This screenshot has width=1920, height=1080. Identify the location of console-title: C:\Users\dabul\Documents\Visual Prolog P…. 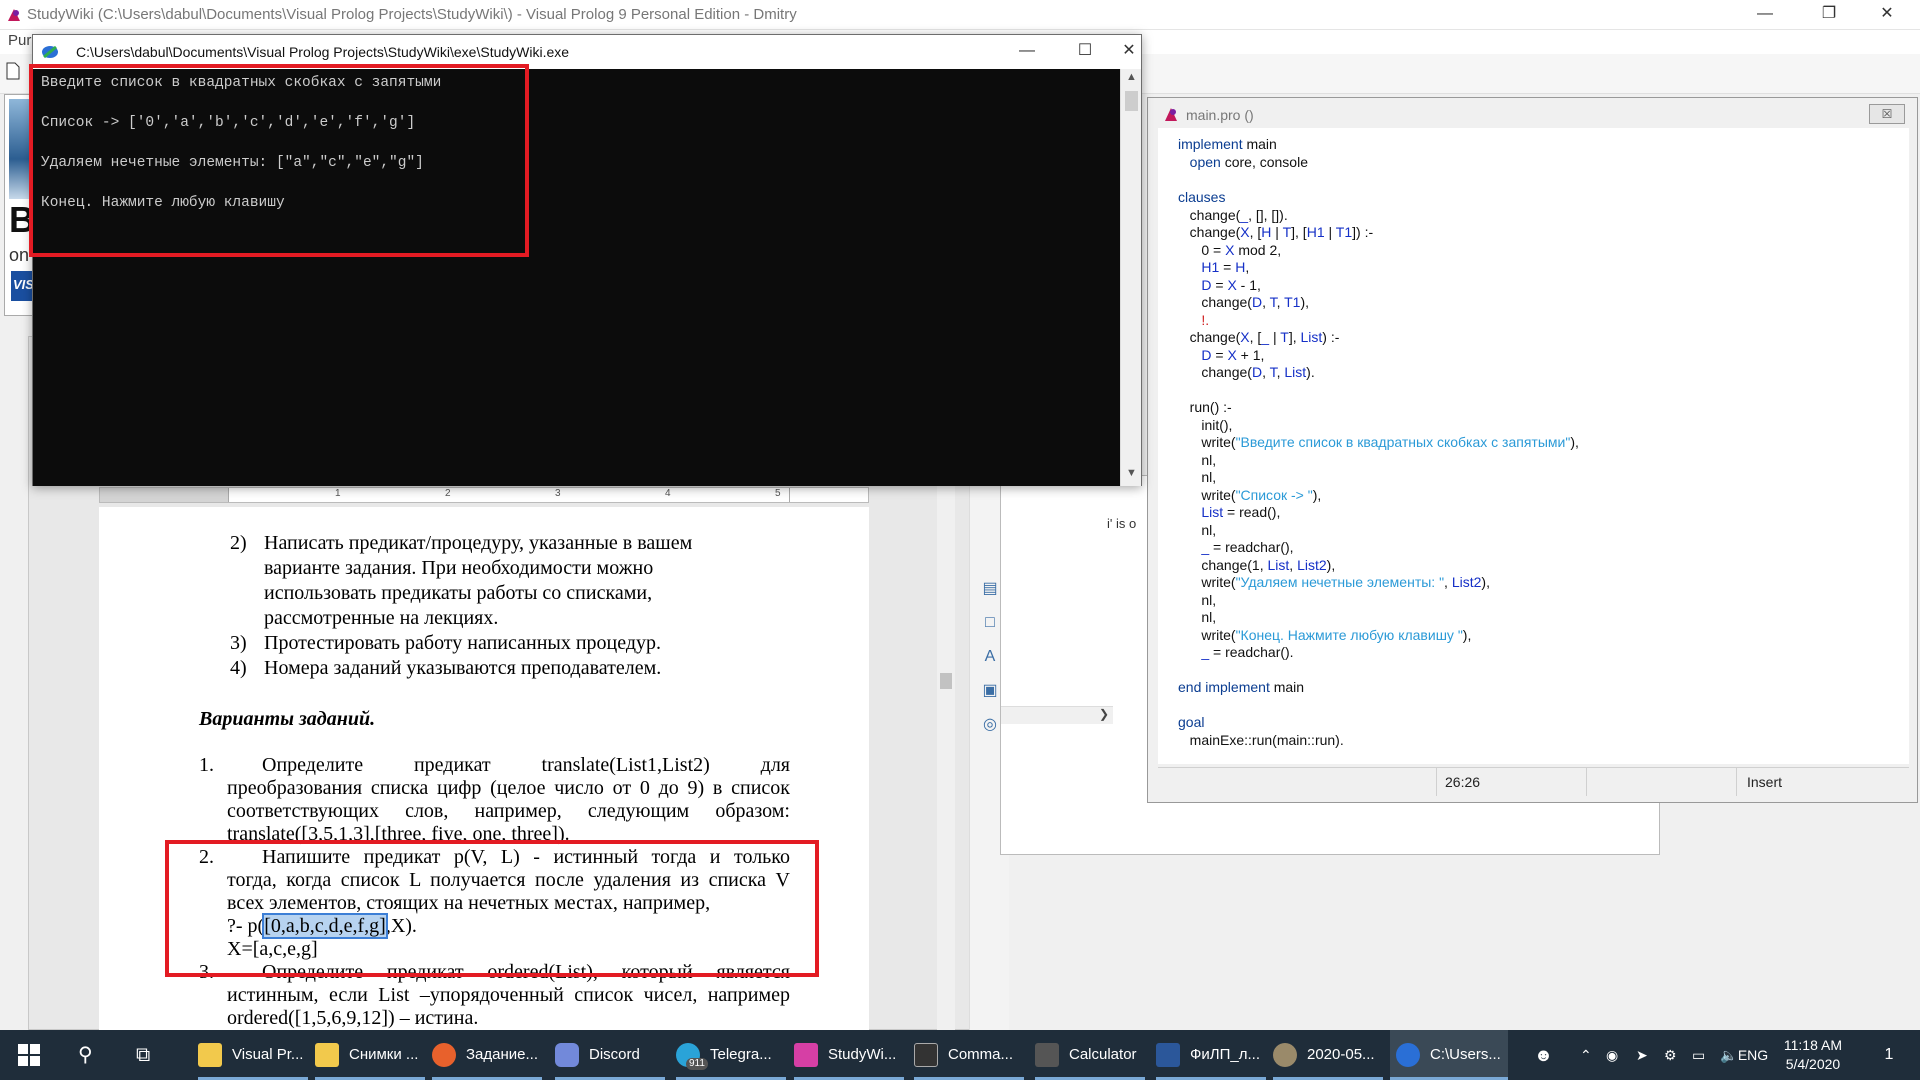
(323, 52).